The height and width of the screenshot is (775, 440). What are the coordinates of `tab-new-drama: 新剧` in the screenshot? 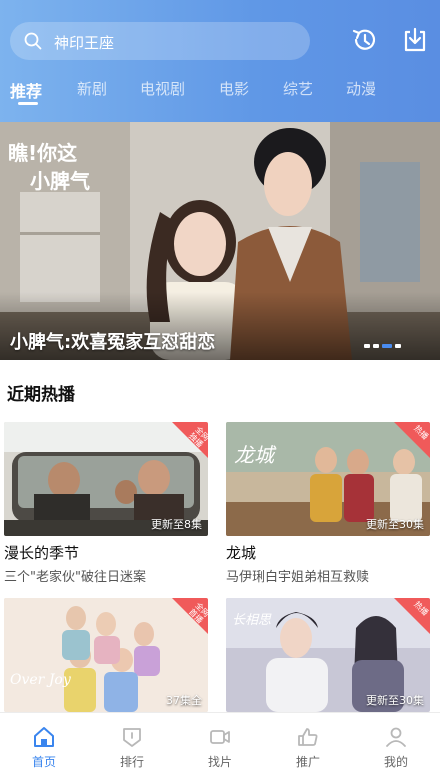 It's located at (92, 88).